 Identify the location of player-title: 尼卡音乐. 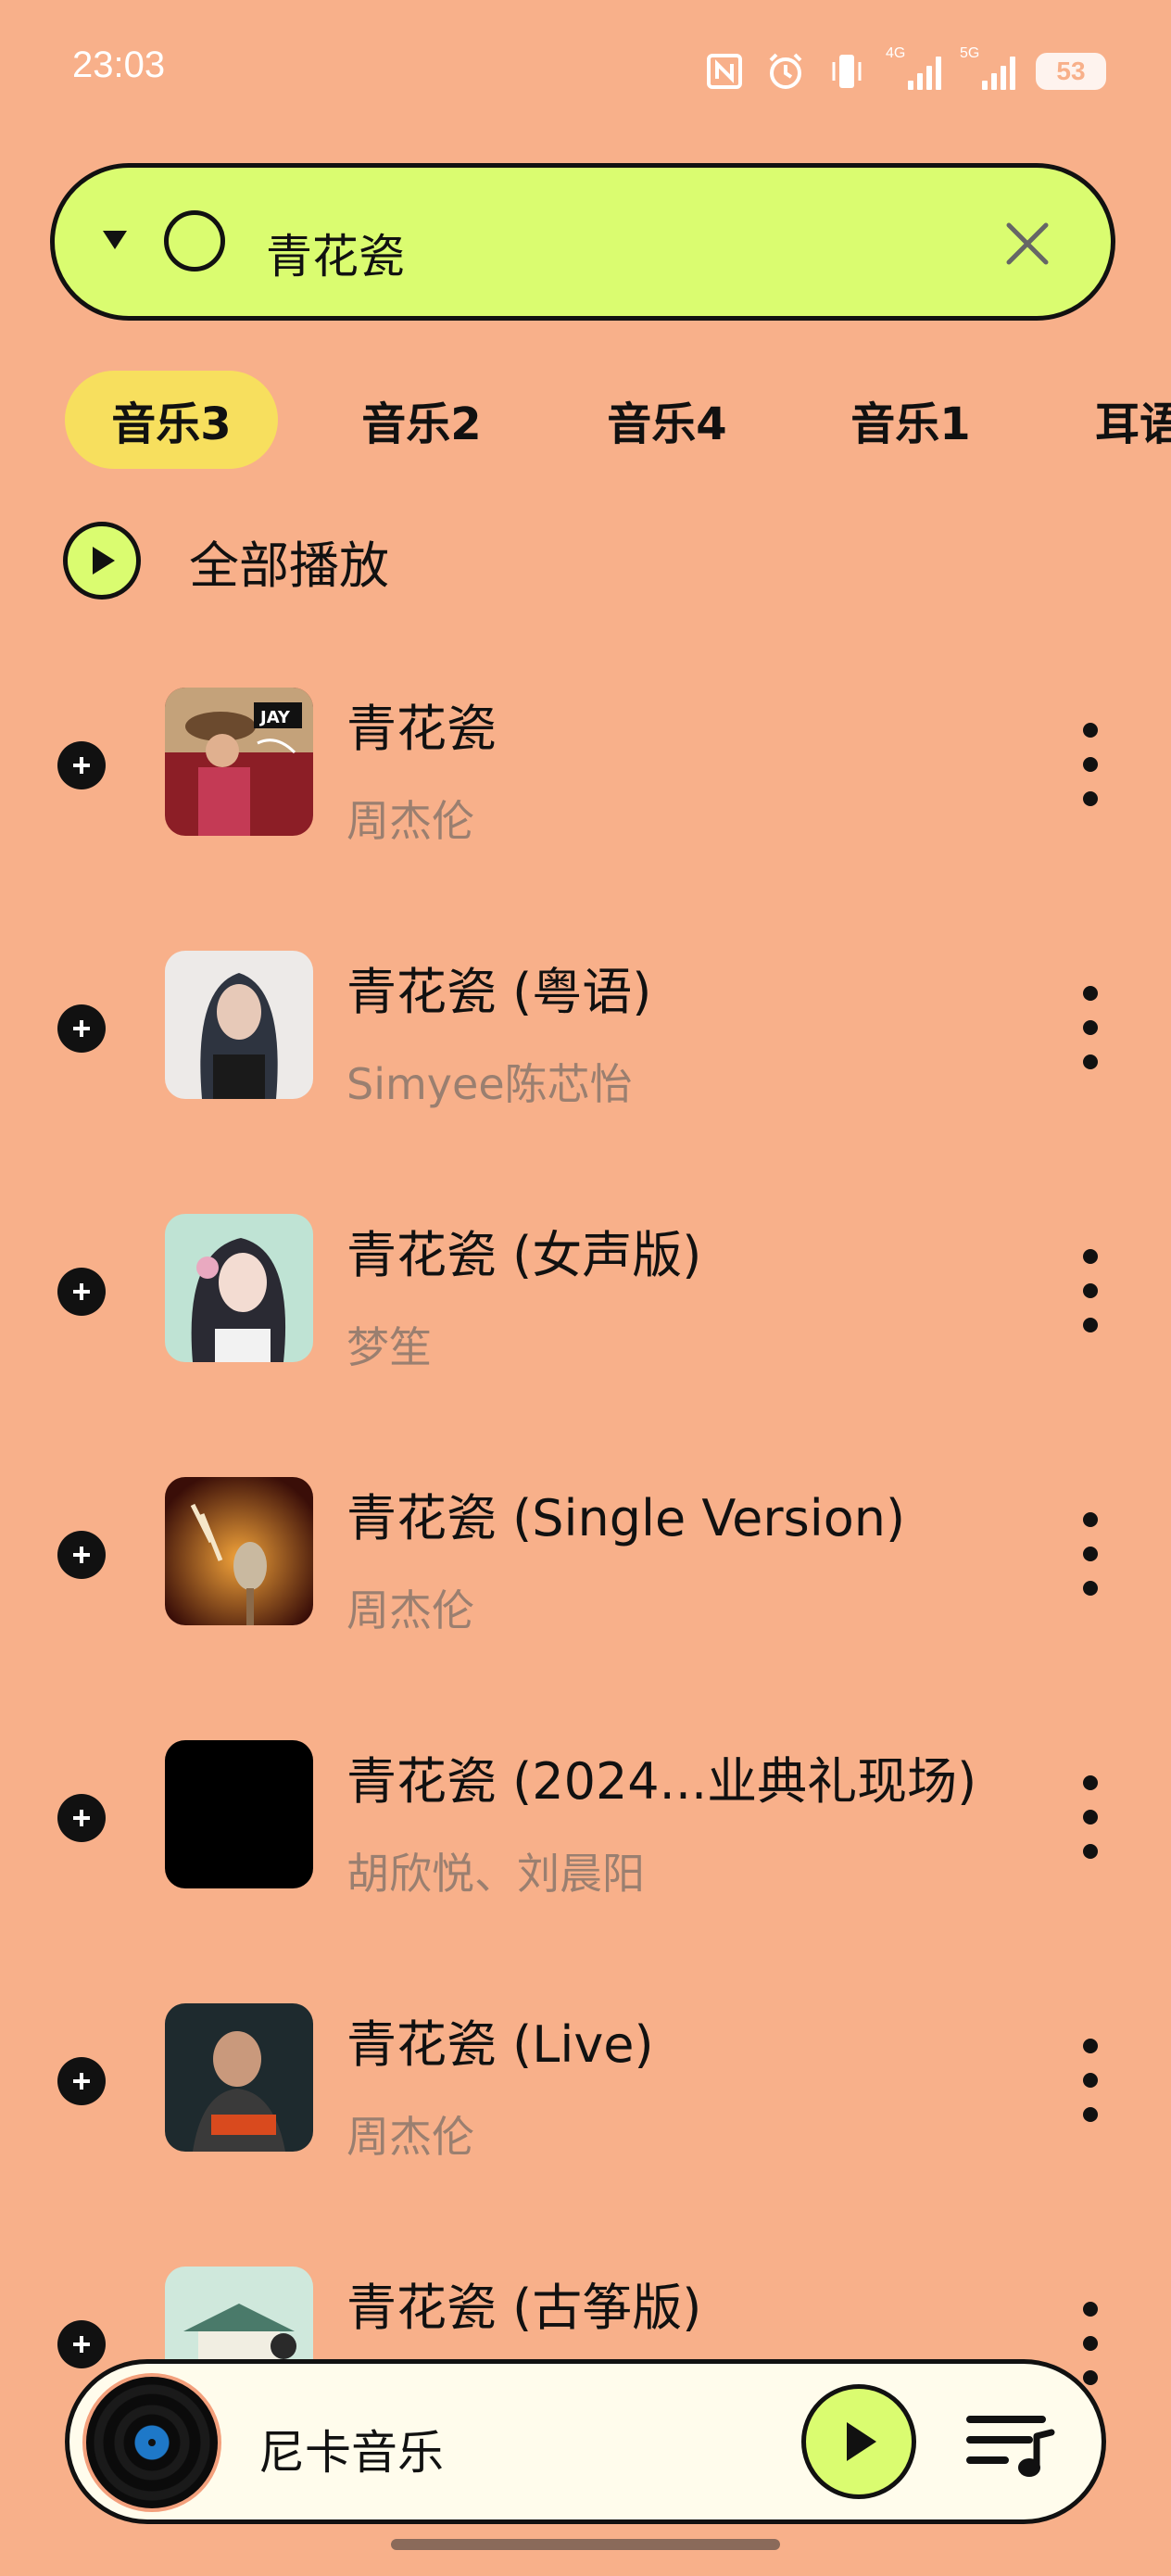
(351, 2453).